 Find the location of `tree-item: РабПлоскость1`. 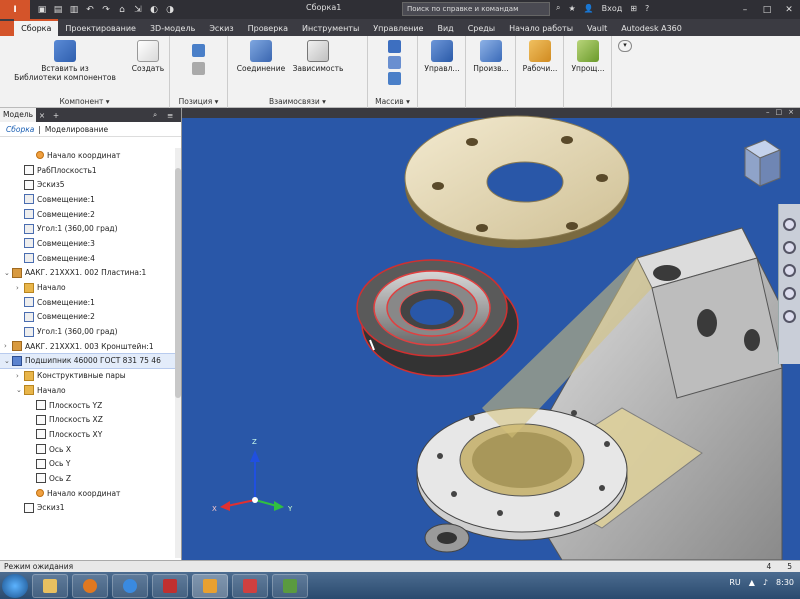

tree-item: РабПлоскость1 is located at coordinates (88, 170).